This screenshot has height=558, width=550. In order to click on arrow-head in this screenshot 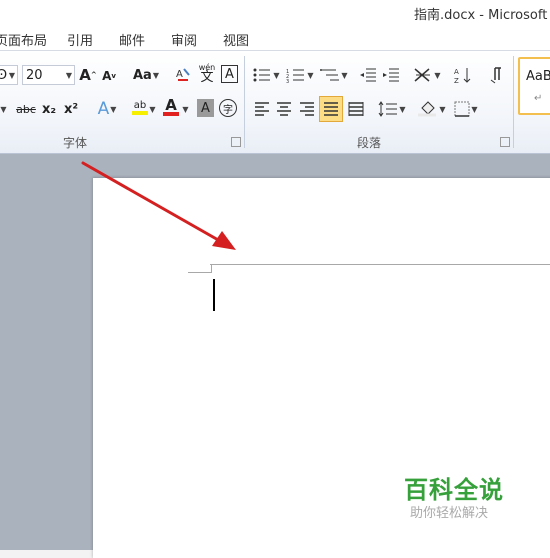, I will do `click(224, 240)`.